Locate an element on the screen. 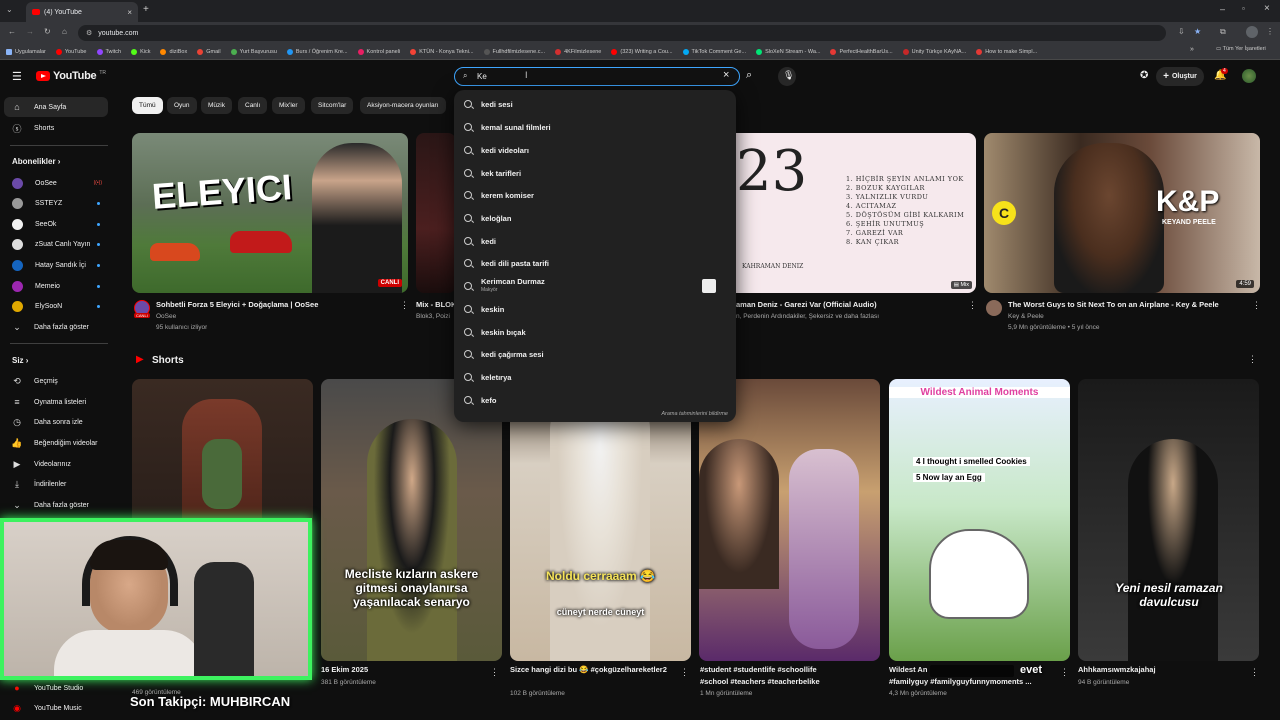 This screenshot has width=1280, height=720. bookmark-item: Twitch is located at coordinates (108, 51).